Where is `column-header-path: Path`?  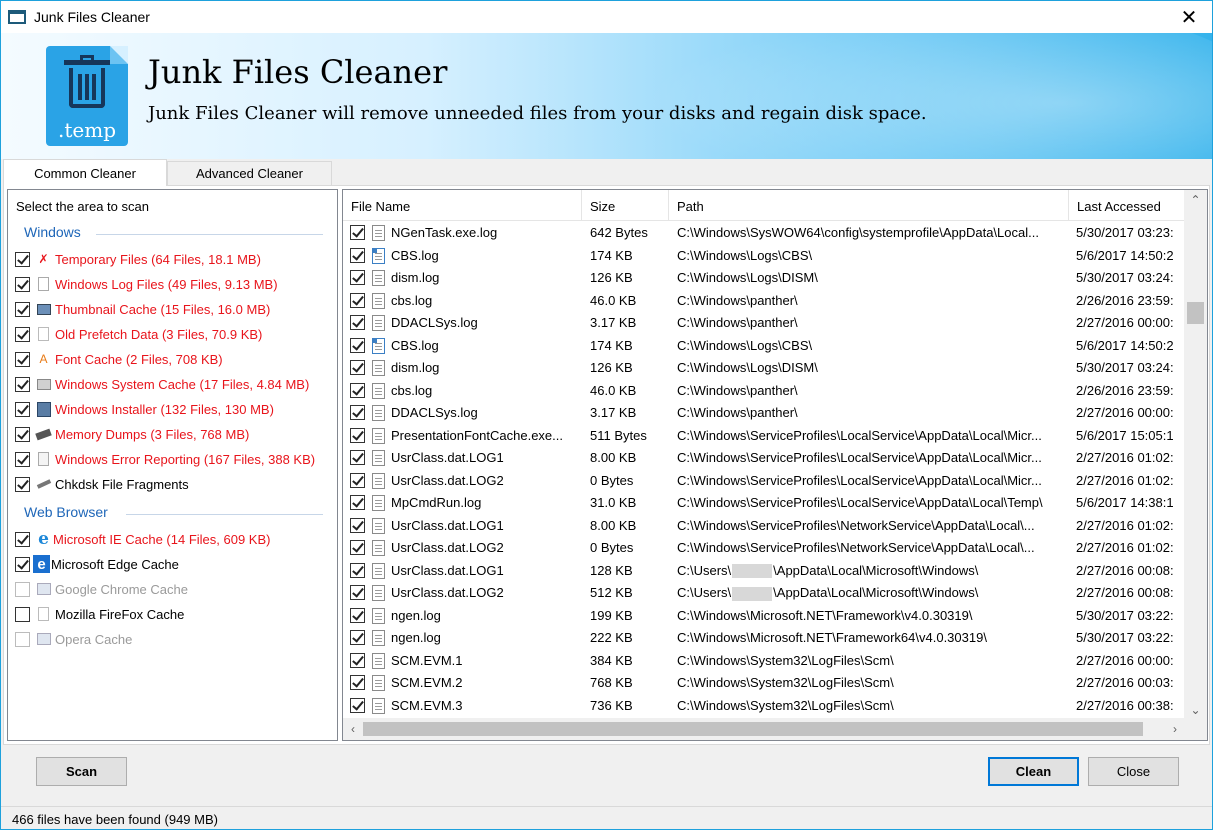
column-header-path: Path is located at coordinates (869, 205).